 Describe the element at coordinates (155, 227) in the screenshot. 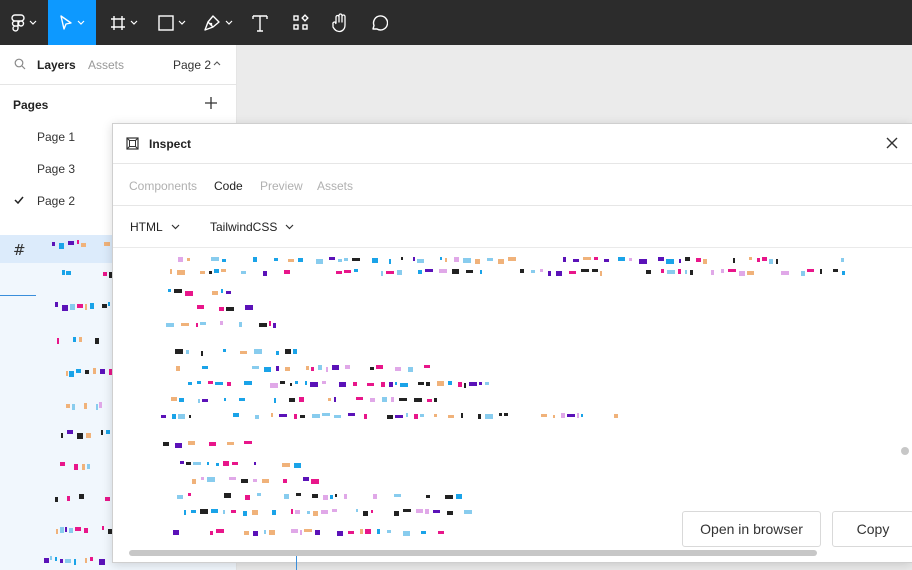

I see `language-select: HTML` at that location.